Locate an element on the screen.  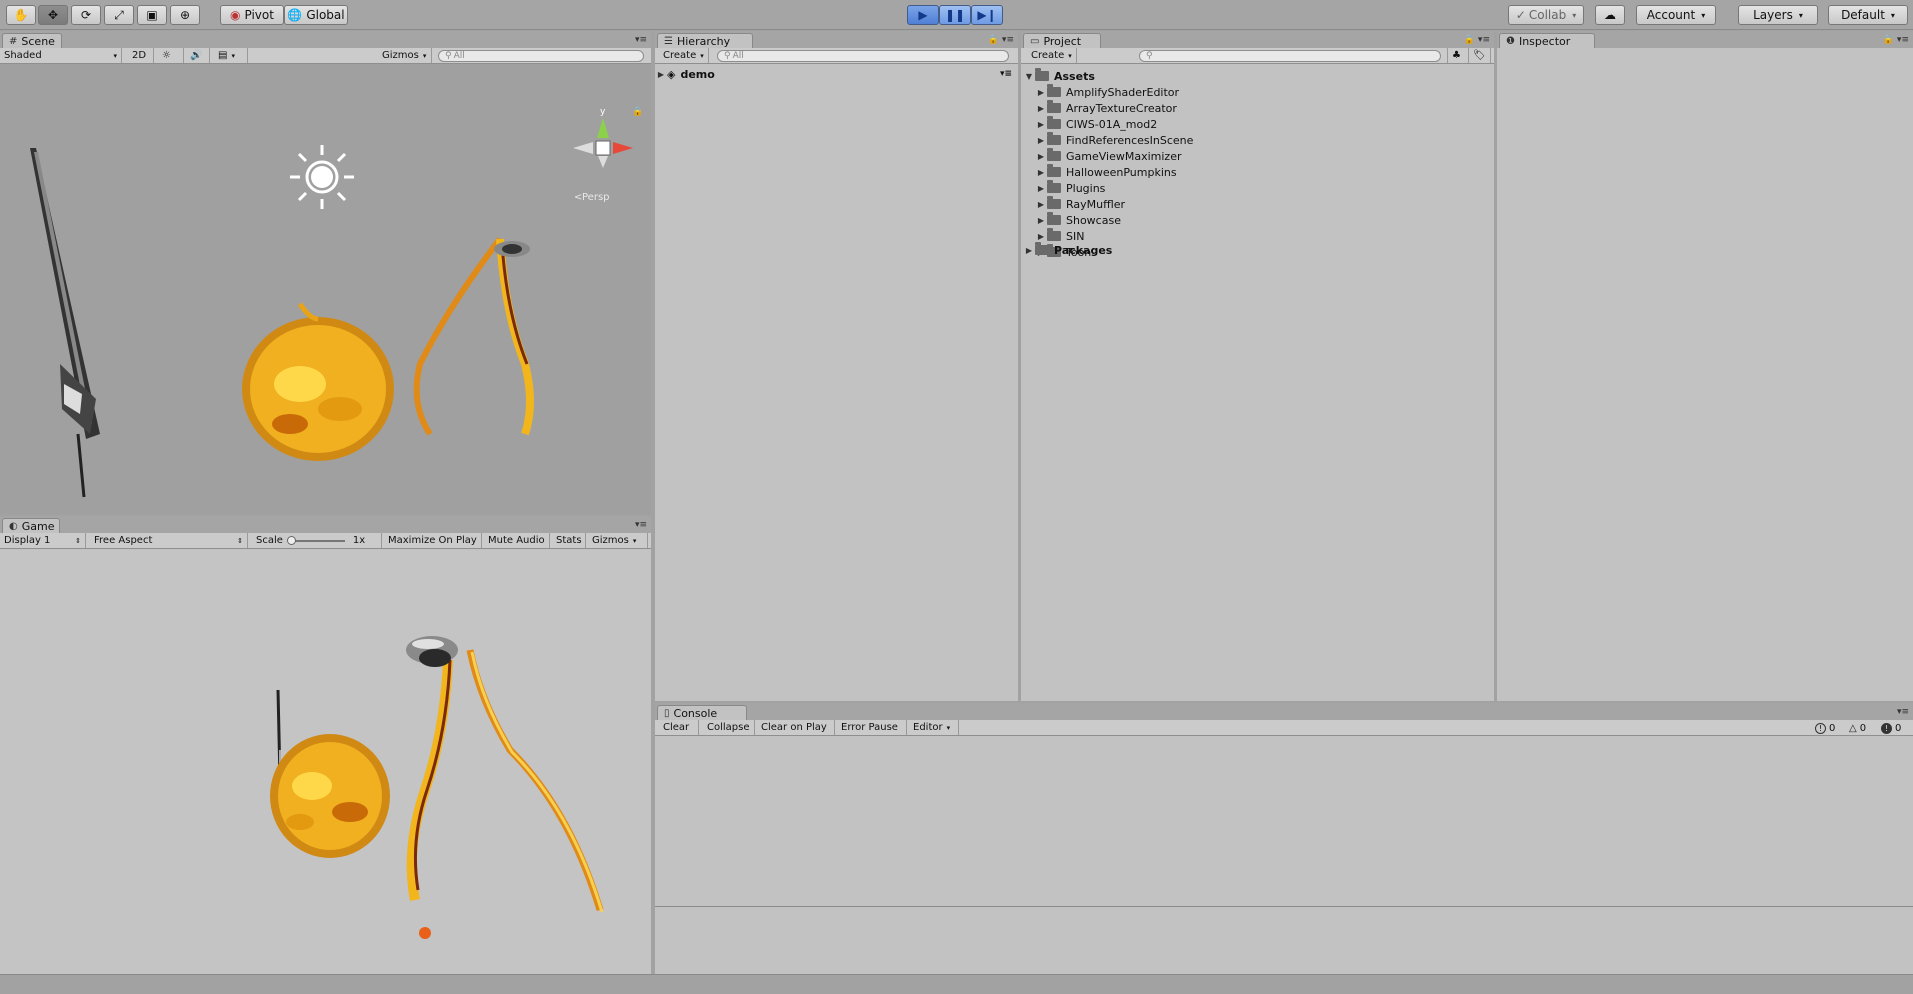
step-button: ▶❙ is located at coordinates (987, 15).